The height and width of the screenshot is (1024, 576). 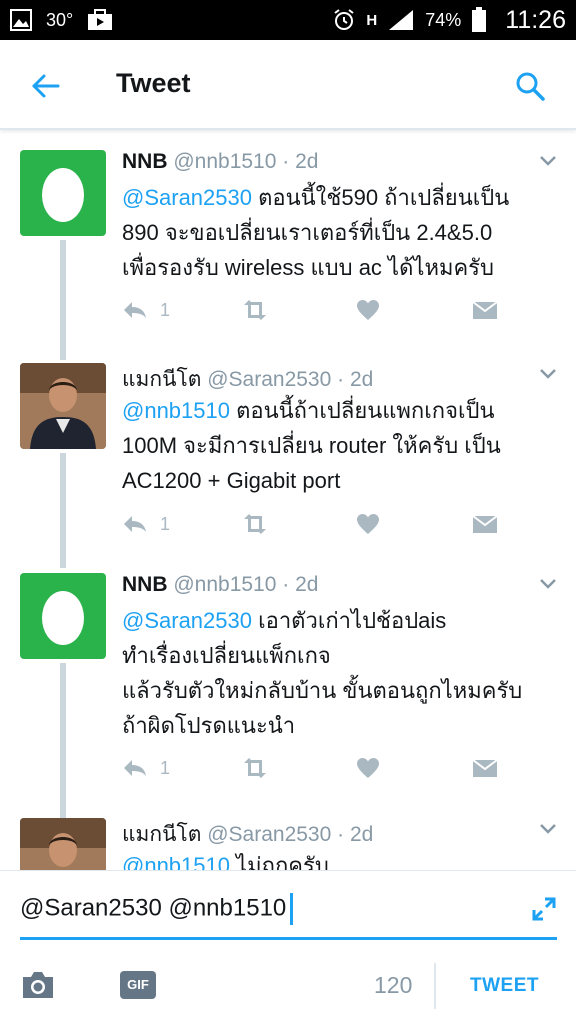 What do you see at coordinates (443, 19) in the screenshot?
I see `battery-percent-text: 74%` at bounding box center [443, 19].